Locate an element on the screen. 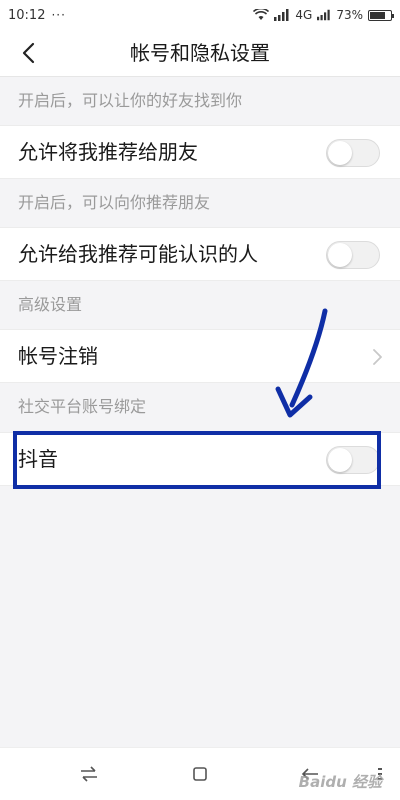 This screenshot has width=400, height=800. menu-button is located at coordinates (380, 774).